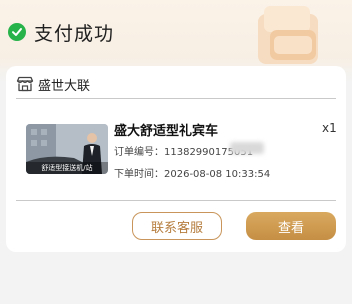 Image resolution: width=352 pixels, height=304 pixels. Describe the element at coordinates (67, 149) in the screenshot. I see `product-image: 舒适型接送机/站` at that location.